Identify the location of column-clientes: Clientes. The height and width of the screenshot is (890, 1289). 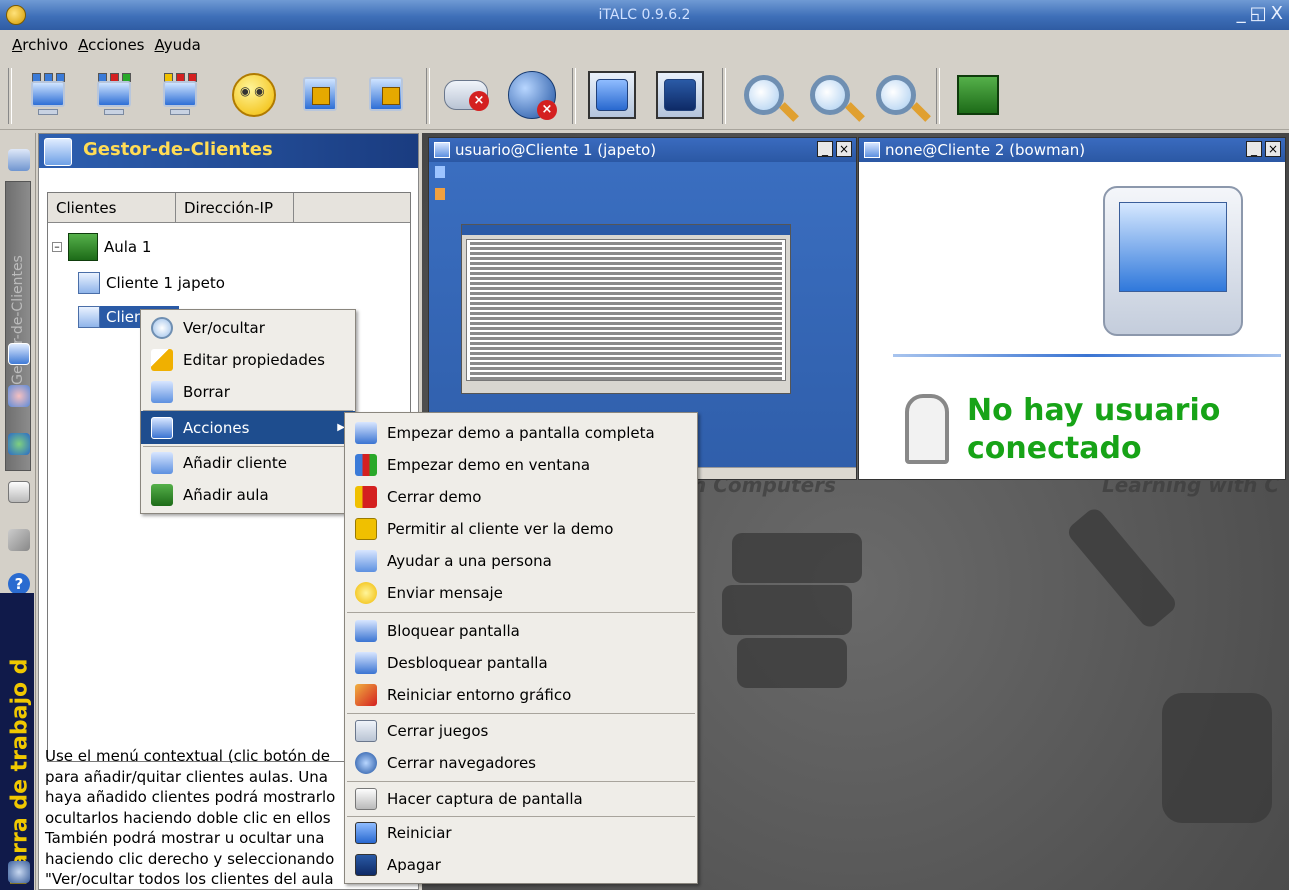
(112, 207).